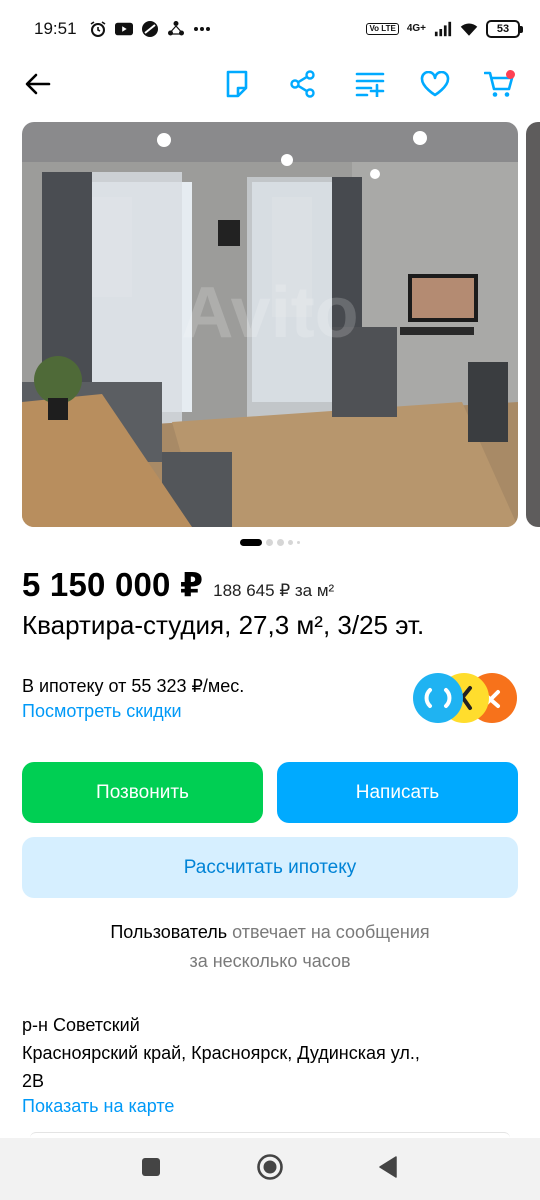 The image size is (540, 1200). Describe the element at coordinates (270, 86) in the screenshot. I see `top-toolbar` at that location.